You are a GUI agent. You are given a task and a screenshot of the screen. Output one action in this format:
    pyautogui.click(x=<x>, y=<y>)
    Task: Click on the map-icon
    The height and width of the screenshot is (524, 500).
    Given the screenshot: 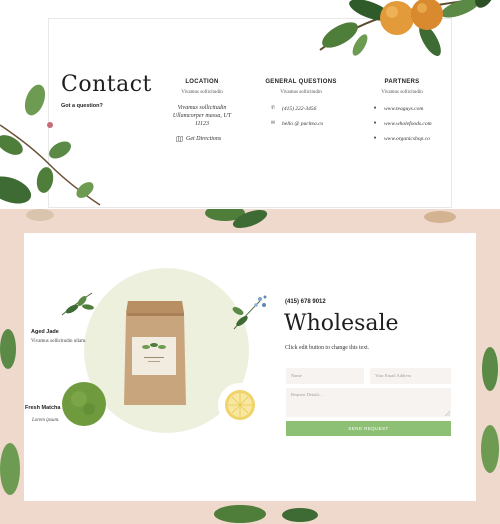 What is the action you would take?
    pyautogui.click(x=179, y=139)
    